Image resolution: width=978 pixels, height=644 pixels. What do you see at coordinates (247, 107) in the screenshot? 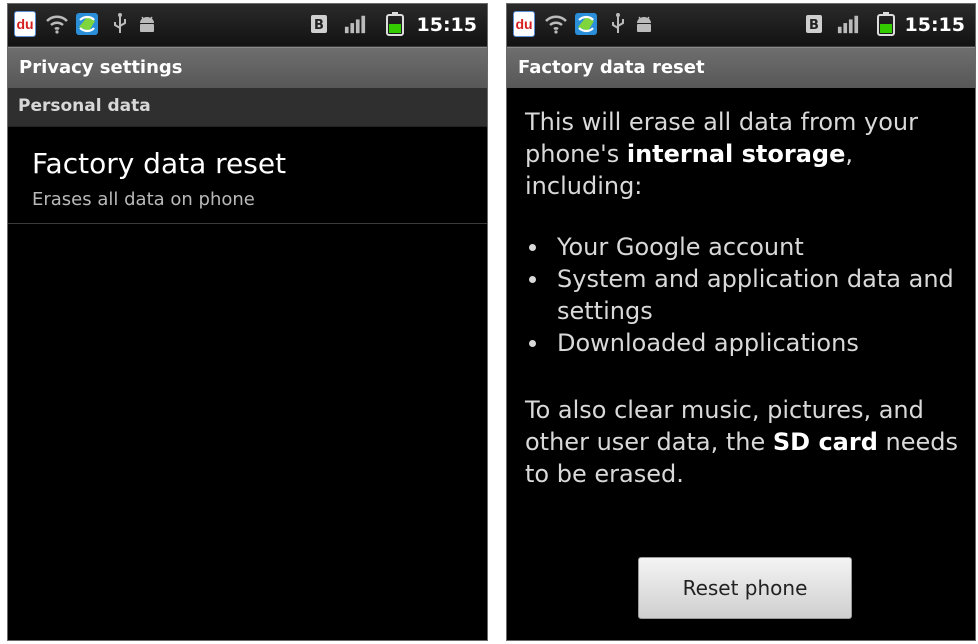
I see `section-header: Personal data` at bounding box center [247, 107].